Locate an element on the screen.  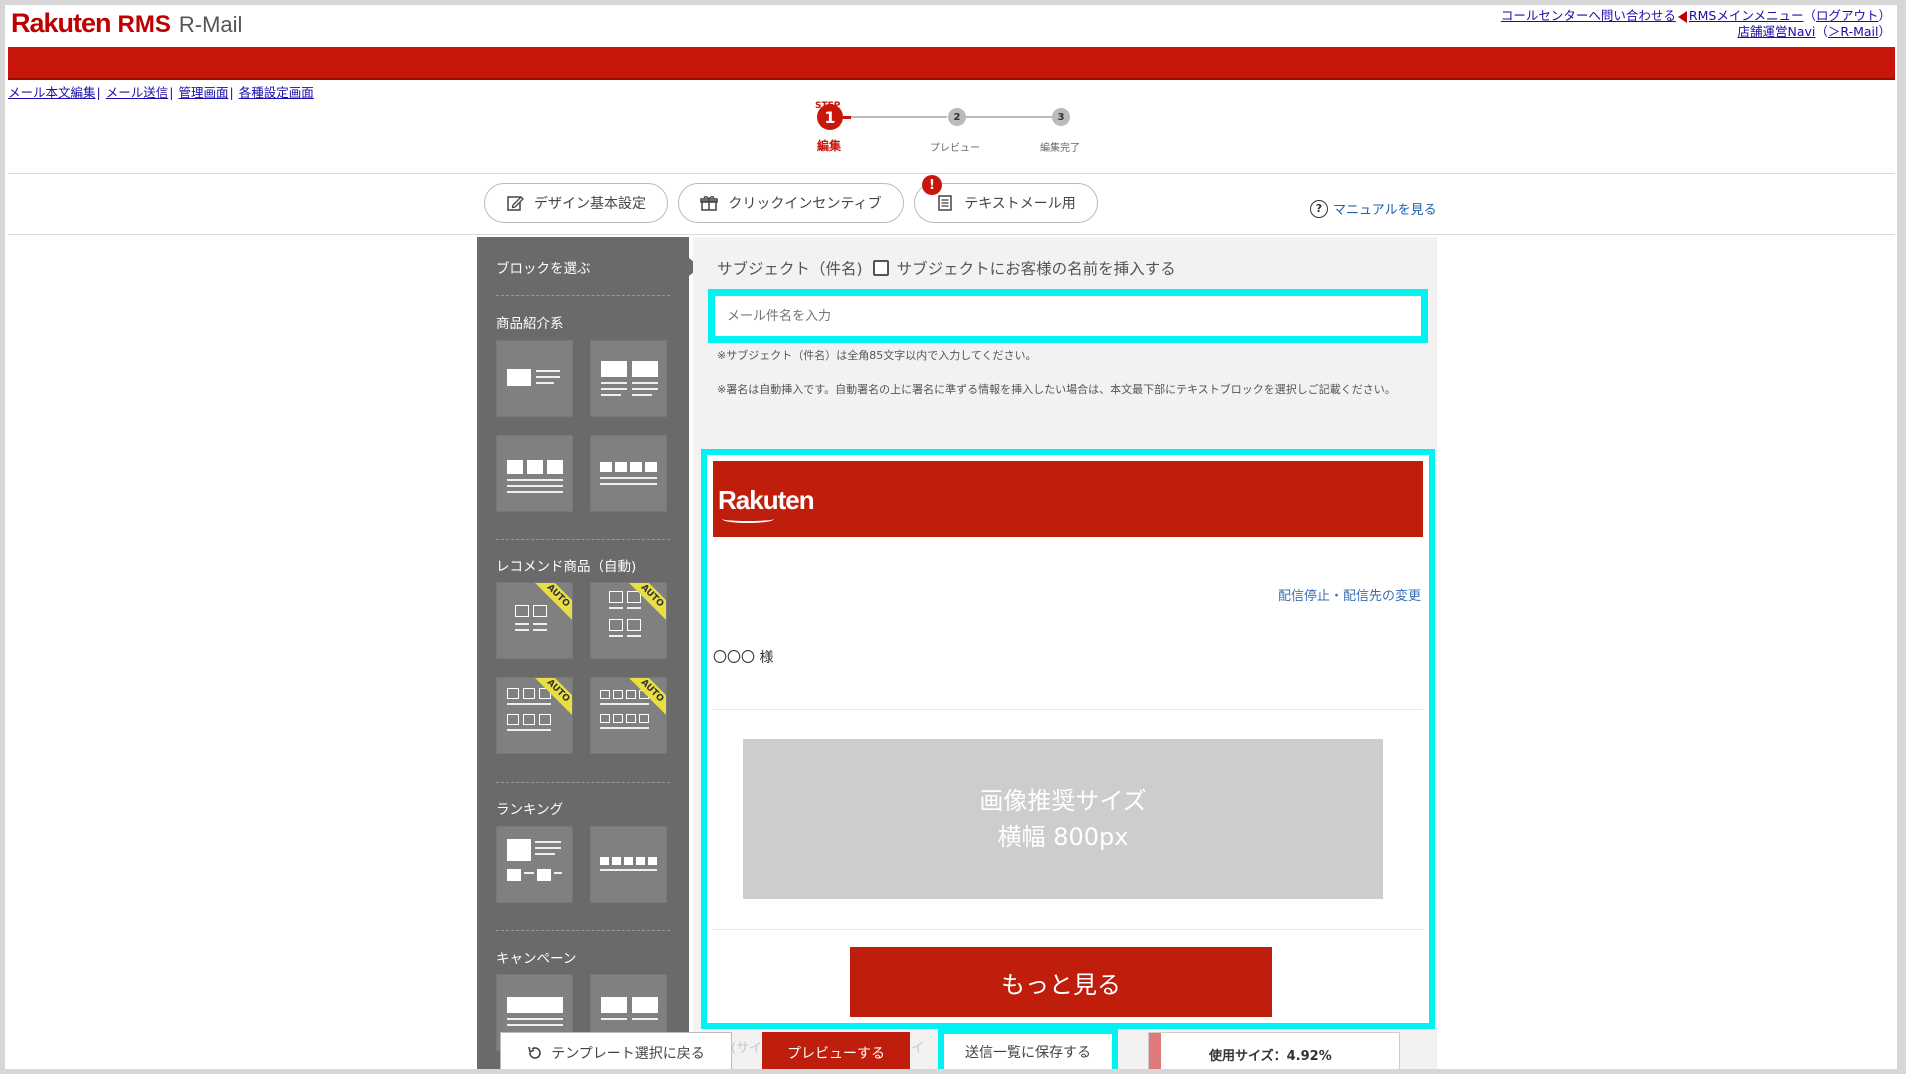
back-label: テンプレート選択に戻る is located at coordinates (628, 1054).